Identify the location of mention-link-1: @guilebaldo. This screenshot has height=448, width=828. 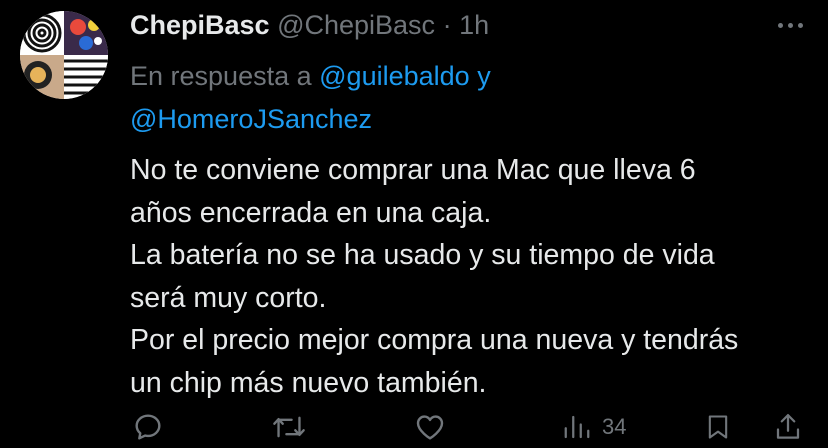
(394, 76).